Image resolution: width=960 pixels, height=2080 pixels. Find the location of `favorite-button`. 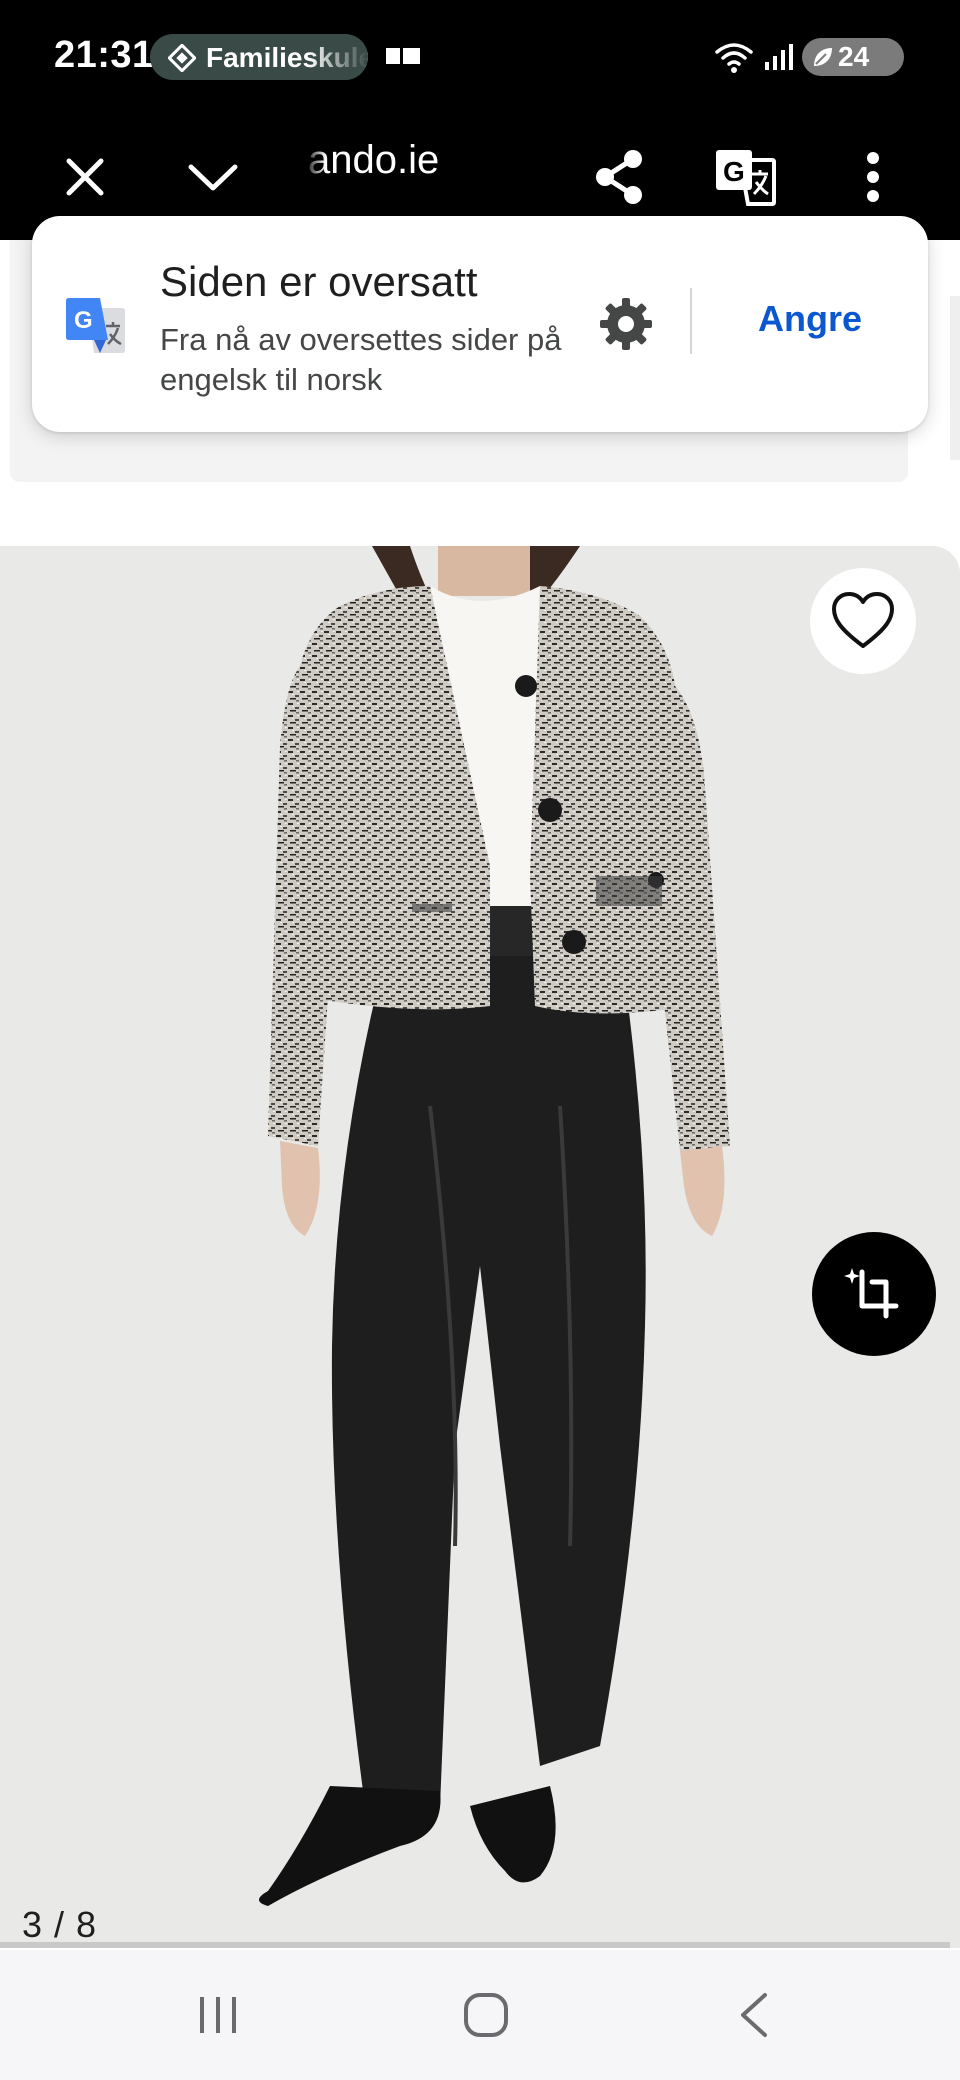

favorite-button is located at coordinates (863, 621).